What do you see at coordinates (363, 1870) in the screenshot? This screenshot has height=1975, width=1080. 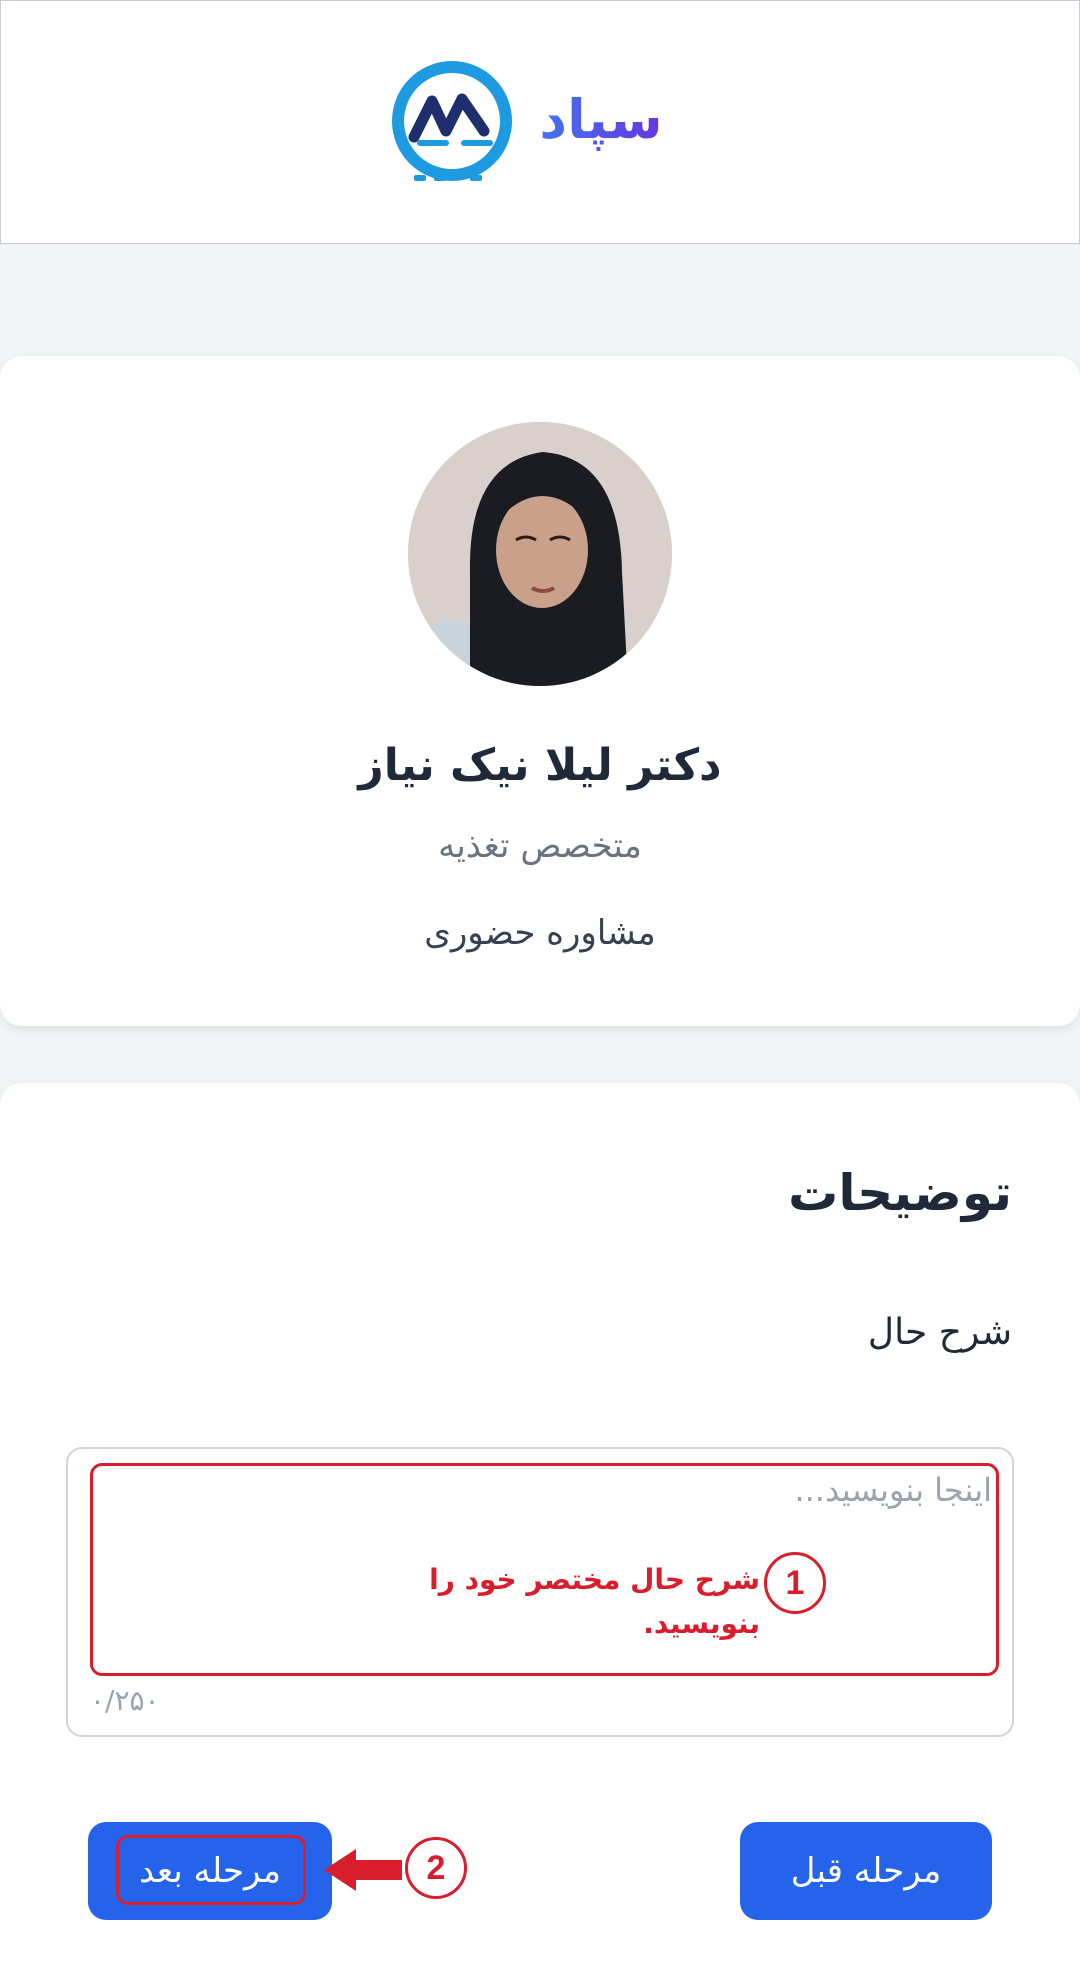 I see `annotation-arrow-icon` at bounding box center [363, 1870].